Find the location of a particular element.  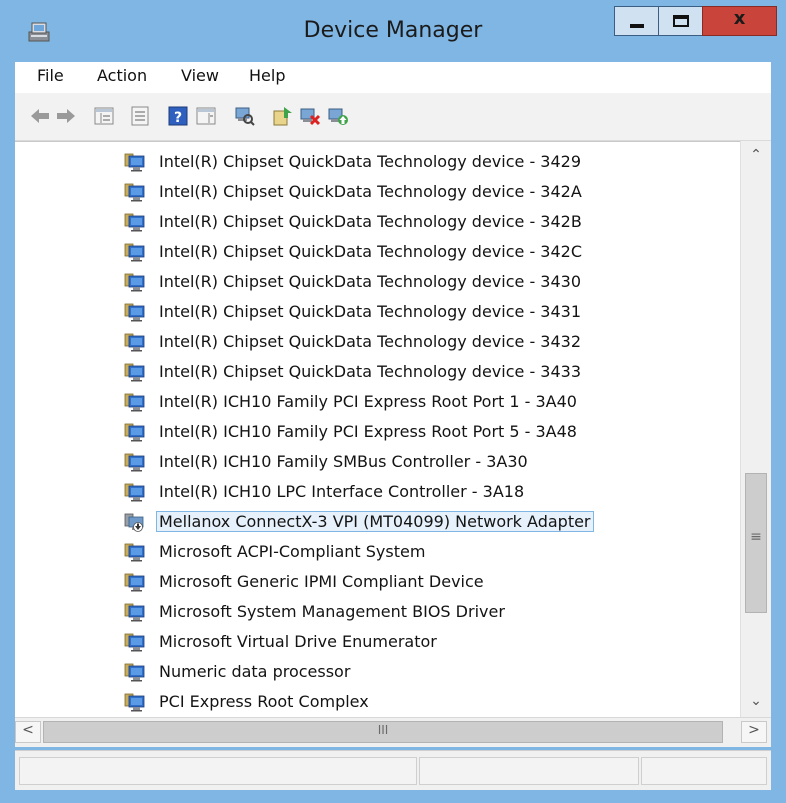

help-icon: ? is located at coordinates (178, 116).